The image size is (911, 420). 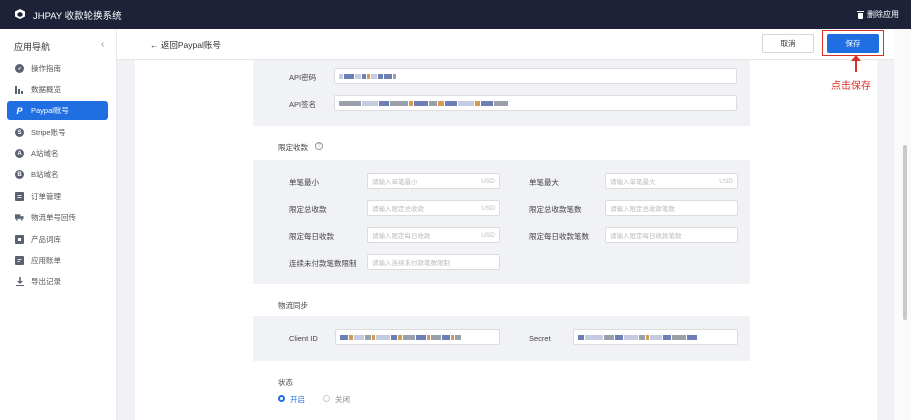 I want to click on unpaid-limit-label: 连续未付款笔数限制, so click(x=323, y=263).